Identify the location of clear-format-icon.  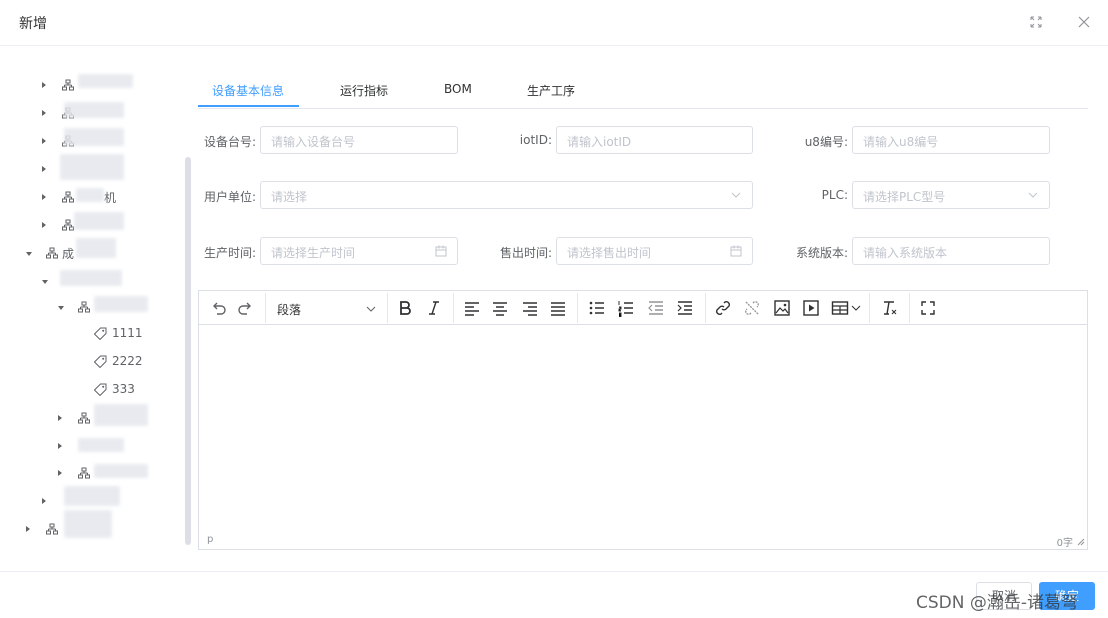
(890, 308).